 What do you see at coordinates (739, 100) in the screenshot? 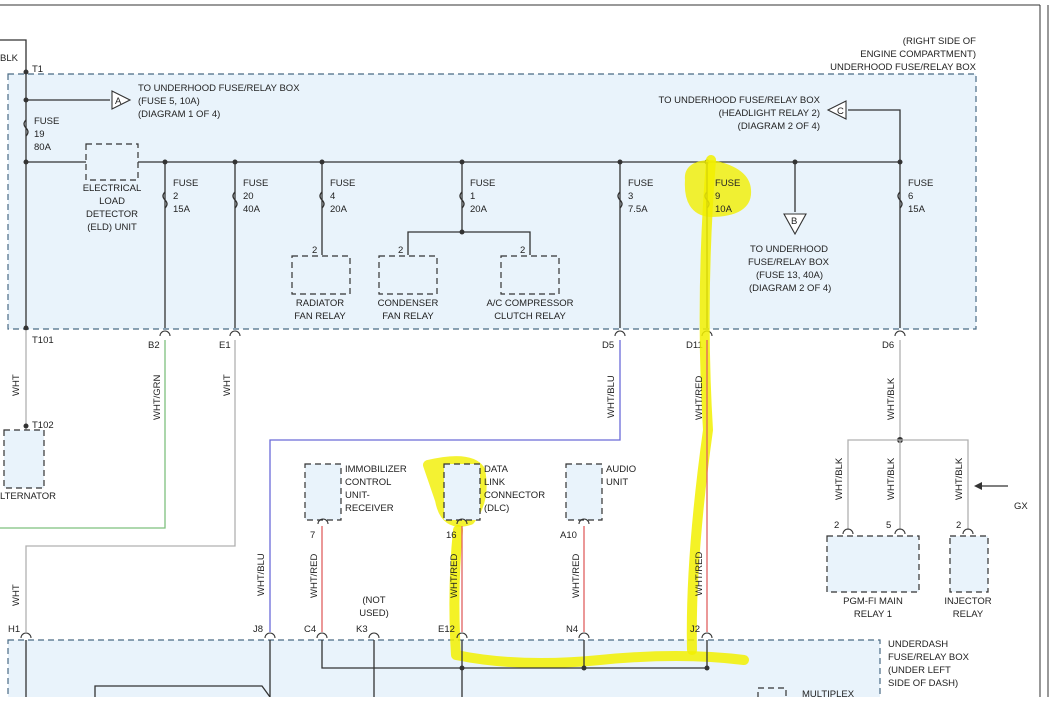
I see `arrow-c-line1: TO UNDERHOOD FUSE/RELAY BOX` at bounding box center [739, 100].